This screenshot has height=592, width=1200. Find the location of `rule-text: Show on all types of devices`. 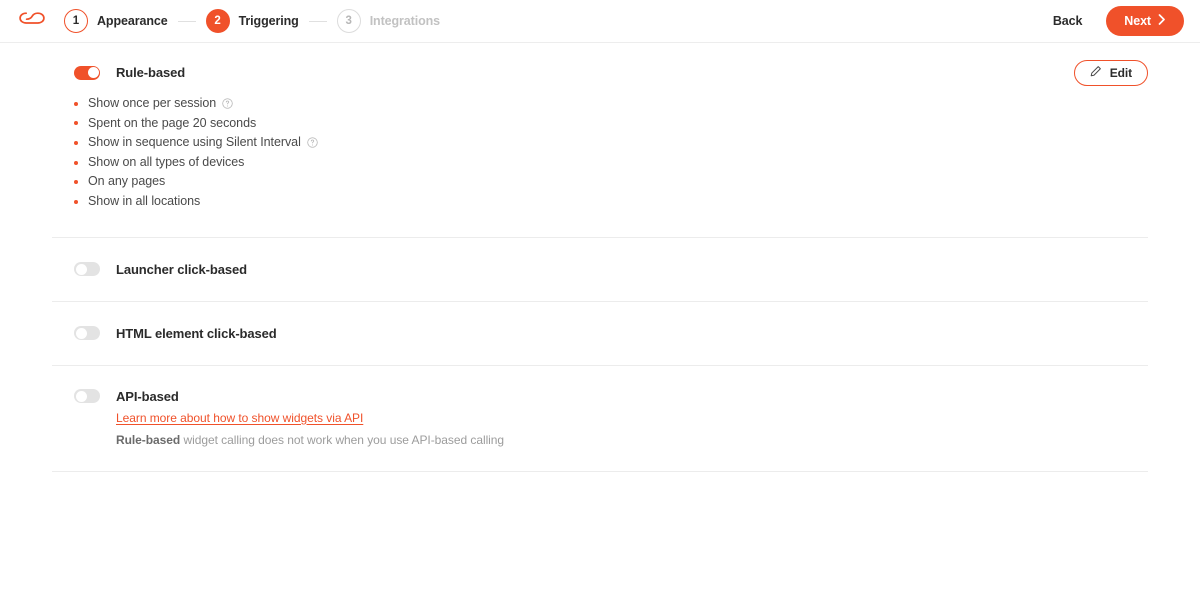

rule-text: Show on all types of devices is located at coordinates (166, 161).